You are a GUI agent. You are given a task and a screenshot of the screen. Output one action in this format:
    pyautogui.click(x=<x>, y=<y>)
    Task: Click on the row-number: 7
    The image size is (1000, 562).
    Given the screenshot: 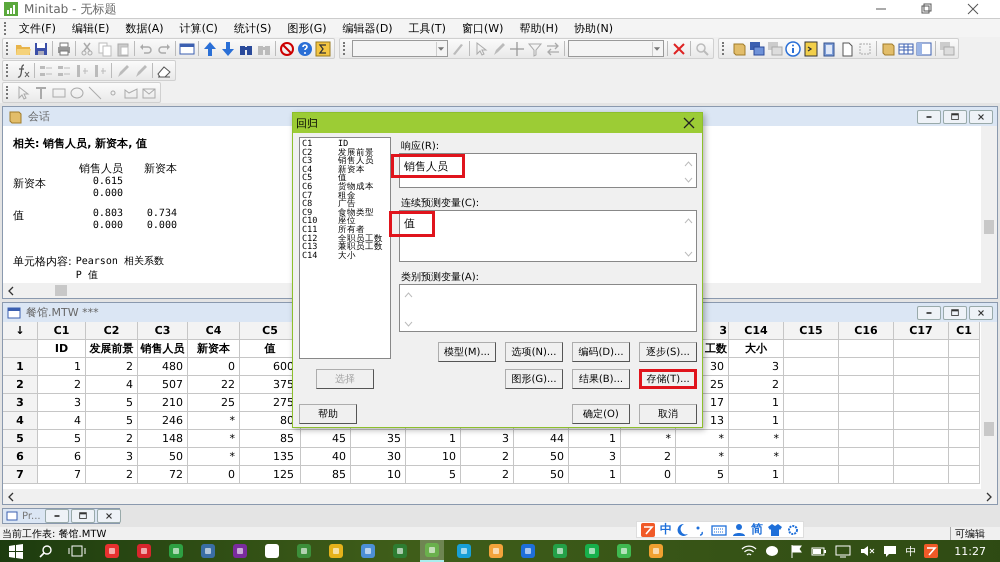 What is the action you would take?
    pyautogui.click(x=20, y=475)
    